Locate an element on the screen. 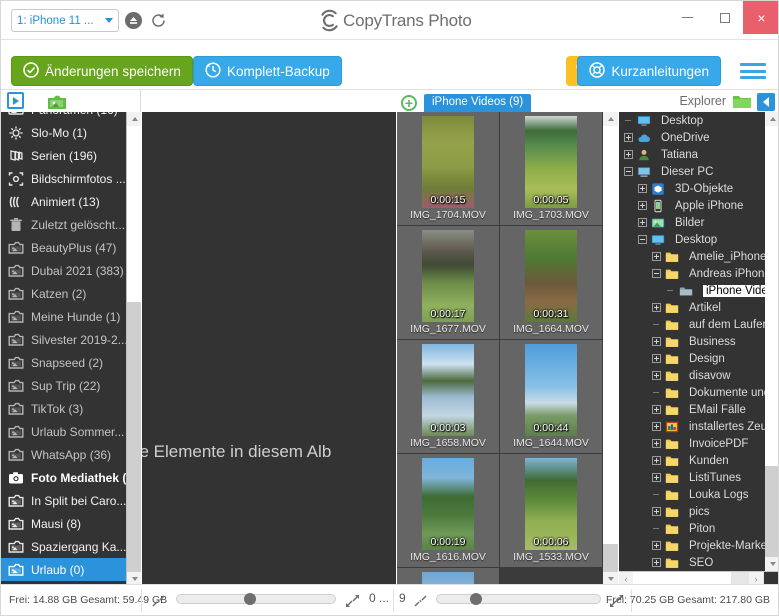 Image resolution: width=779 pixels, height=616 pixels. sidebar-item: BeautyPlus (47) is located at coordinates (63, 247).